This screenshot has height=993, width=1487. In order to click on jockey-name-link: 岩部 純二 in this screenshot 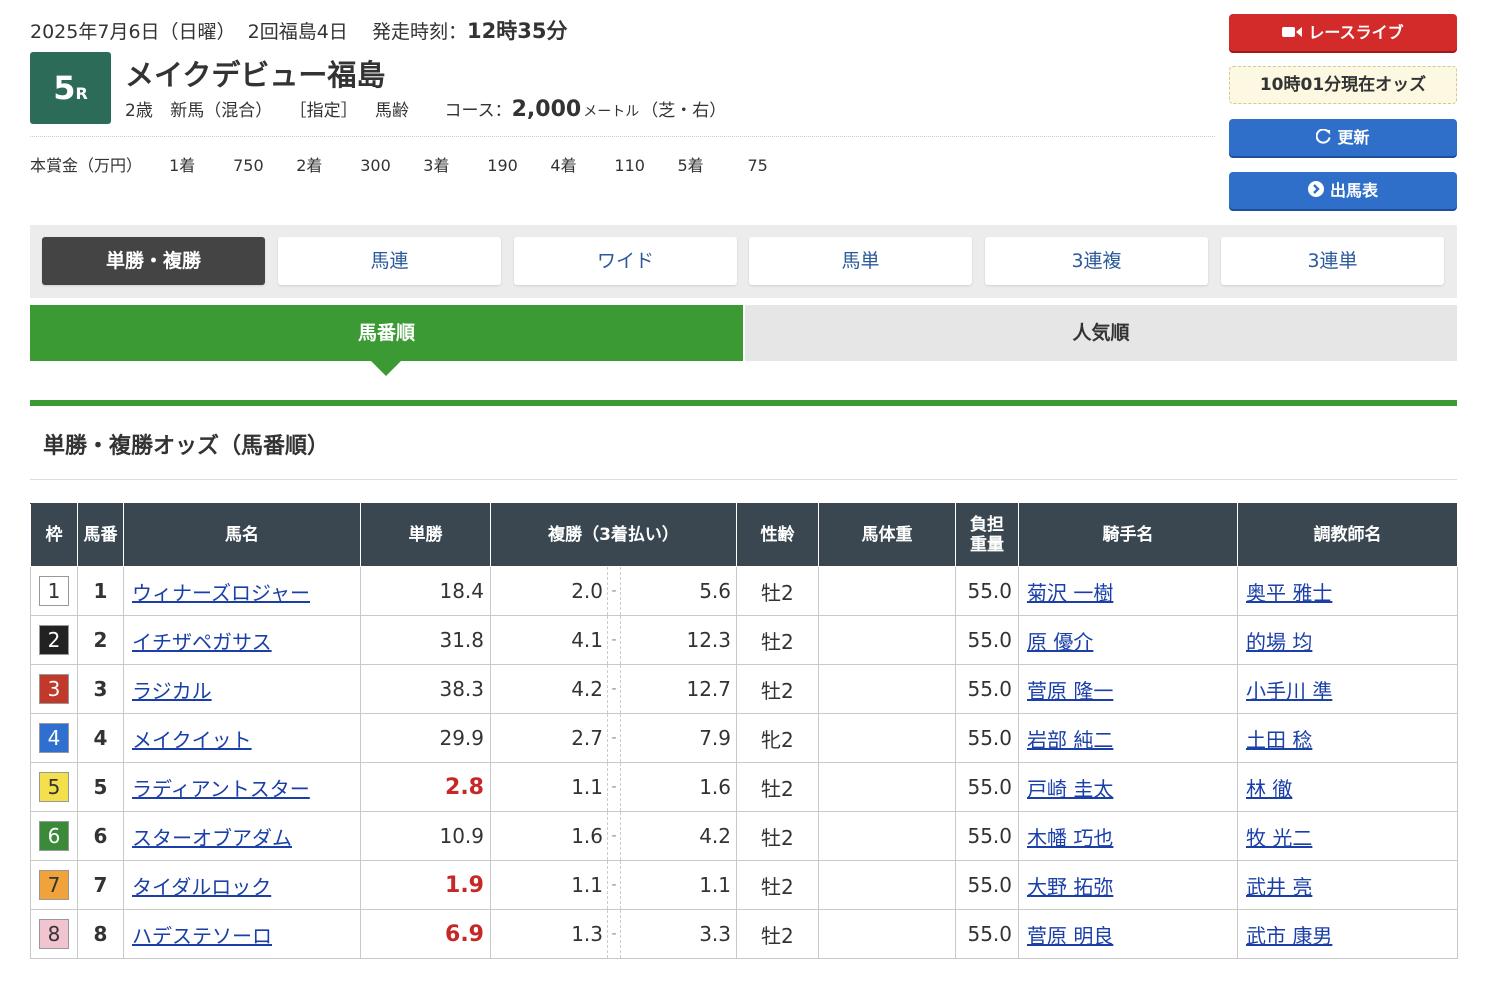, I will do `click(1070, 740)`.